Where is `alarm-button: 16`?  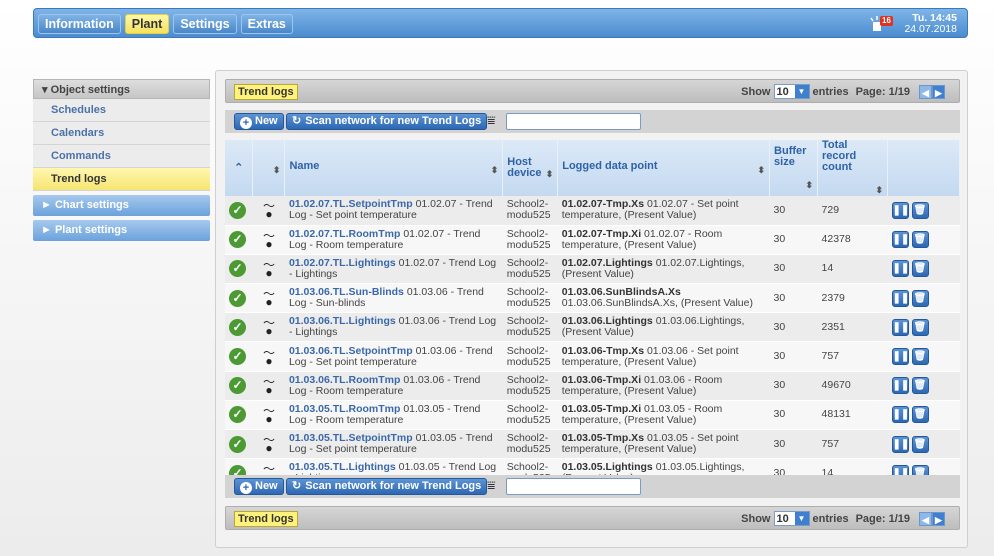 alarm-button: 16 is located at coordinates (883, 24).